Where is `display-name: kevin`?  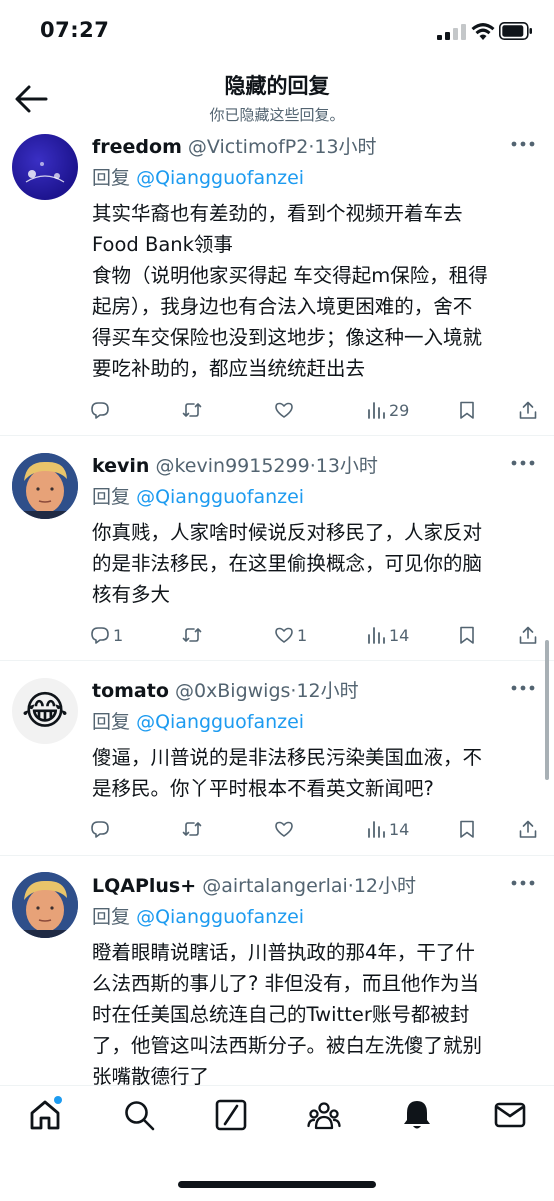
display-name: kevin is located at coordinates (120, 466).